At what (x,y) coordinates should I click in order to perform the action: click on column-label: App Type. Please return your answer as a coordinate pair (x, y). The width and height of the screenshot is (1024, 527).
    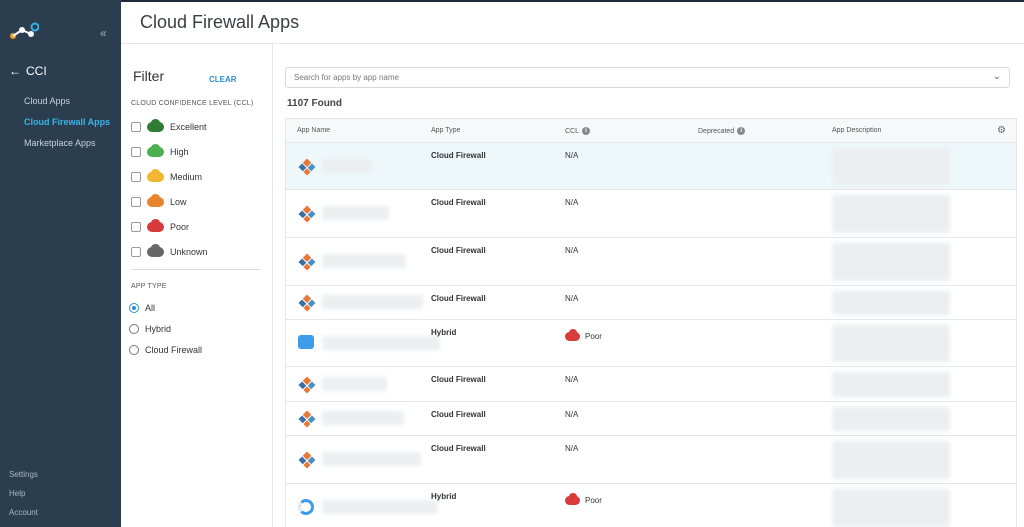
    Looking at the image, I should click on (446, 130).